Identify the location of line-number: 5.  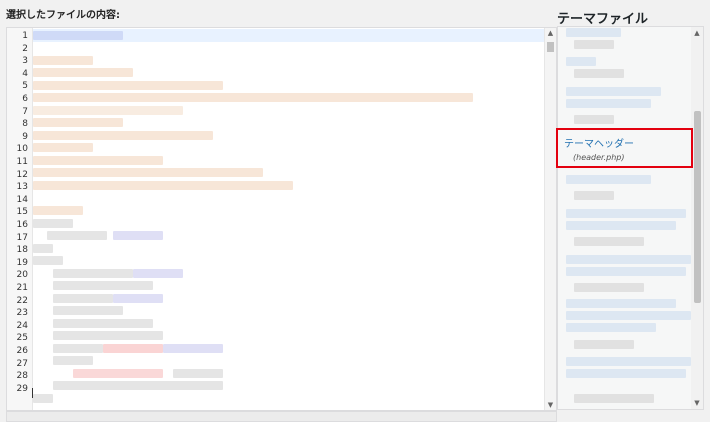
(25, 86).